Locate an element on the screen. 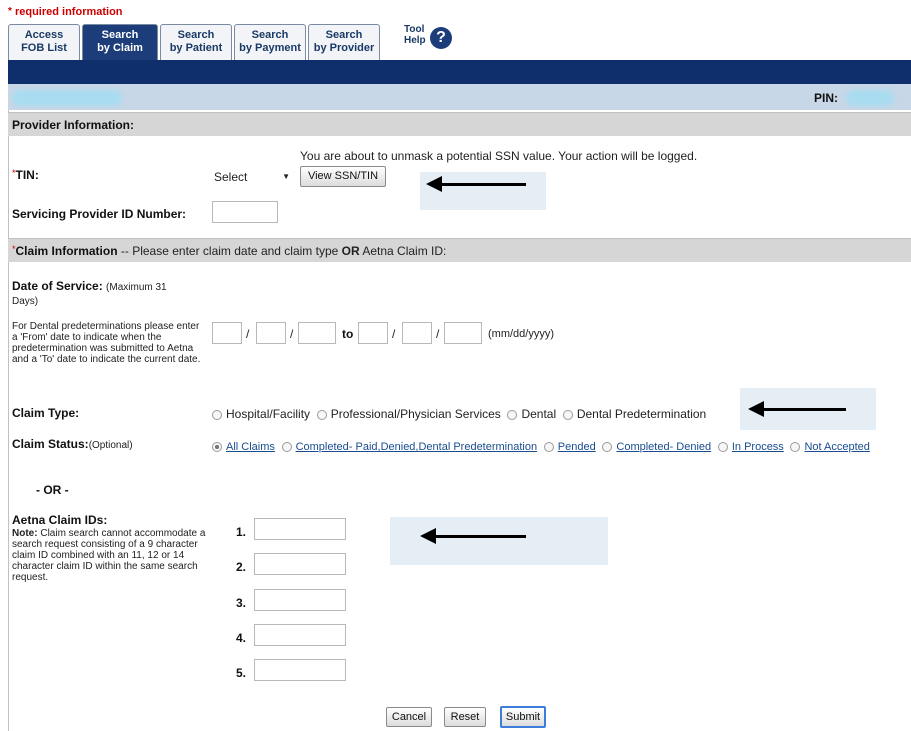 This screenshot has width=911, height=731. tin-select-value: Select is located at coordinates (231, 177).